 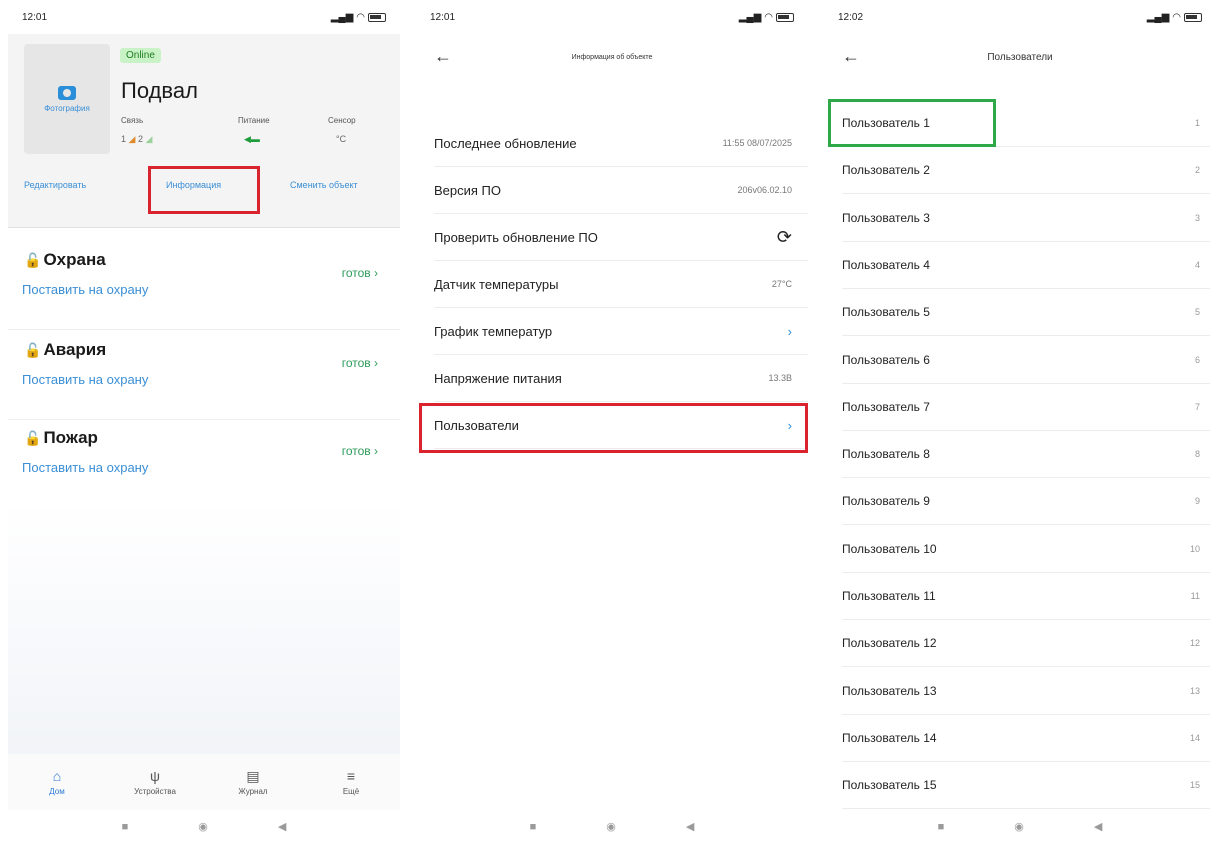 What do you see at coordinates (1026, 407) in the screenshot?
I see `user-row: Пользователь 7 7` at bounding box center [1026, 407].